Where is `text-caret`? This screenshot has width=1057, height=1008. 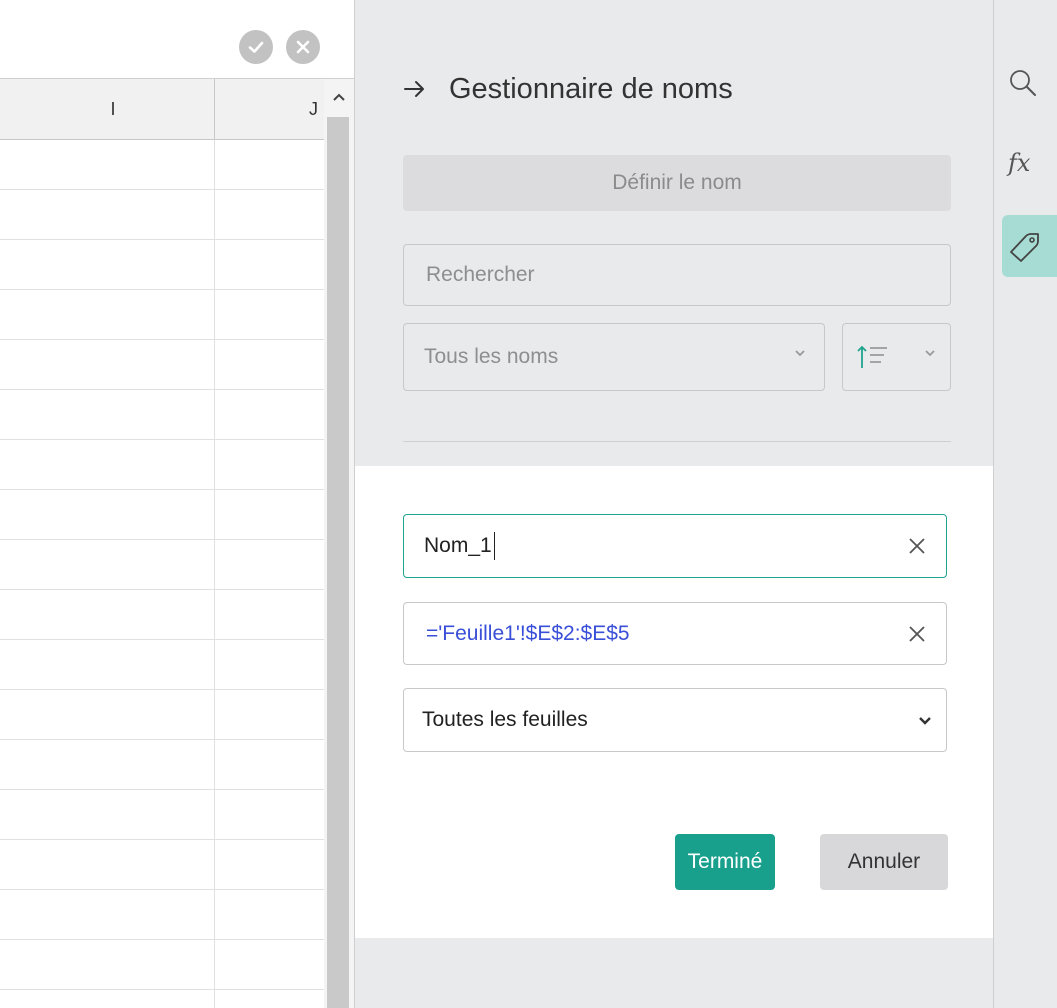 text-caret is located at coordinates (494, 546).